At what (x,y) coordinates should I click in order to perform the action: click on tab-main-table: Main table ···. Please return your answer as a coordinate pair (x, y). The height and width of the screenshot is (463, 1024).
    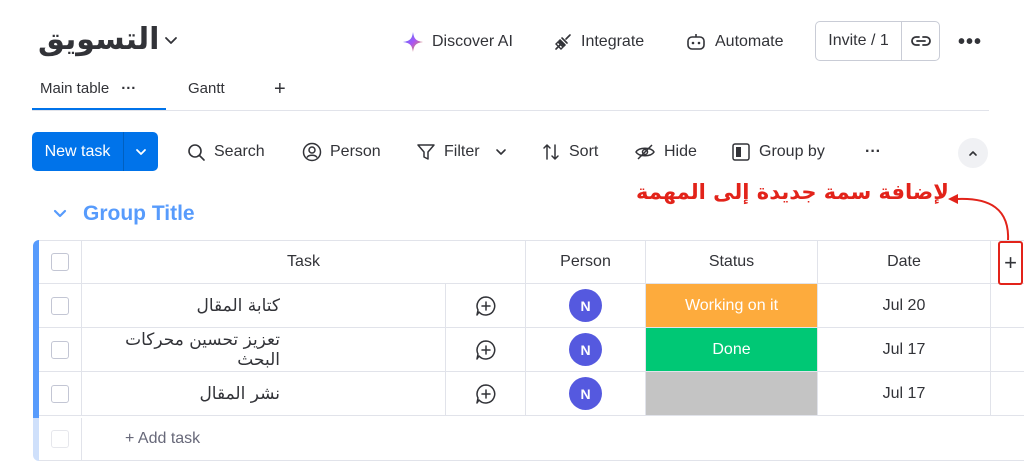
    Looking at the image, I should click on (88, 88).